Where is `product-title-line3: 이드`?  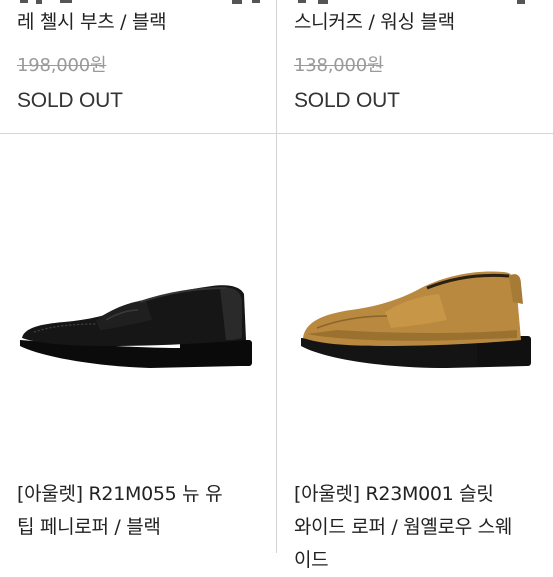 product-title-line3: 이드 is located at coordinates (311, 560).